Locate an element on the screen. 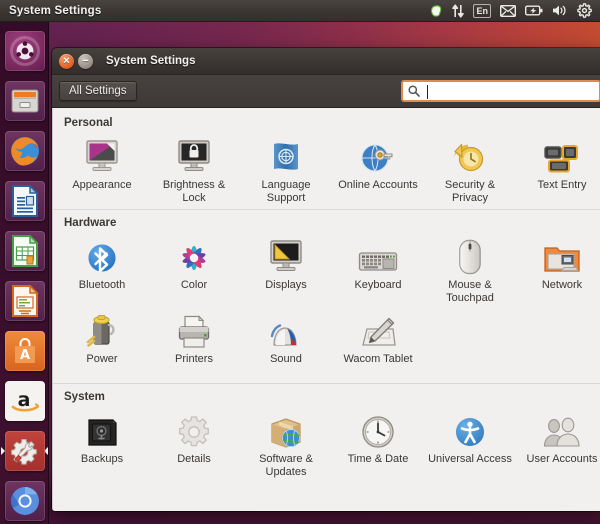 Image resolution: width=600 pixels, height=524 pixels. settings-item-sound: Sound is located at coordinates (286, 344).